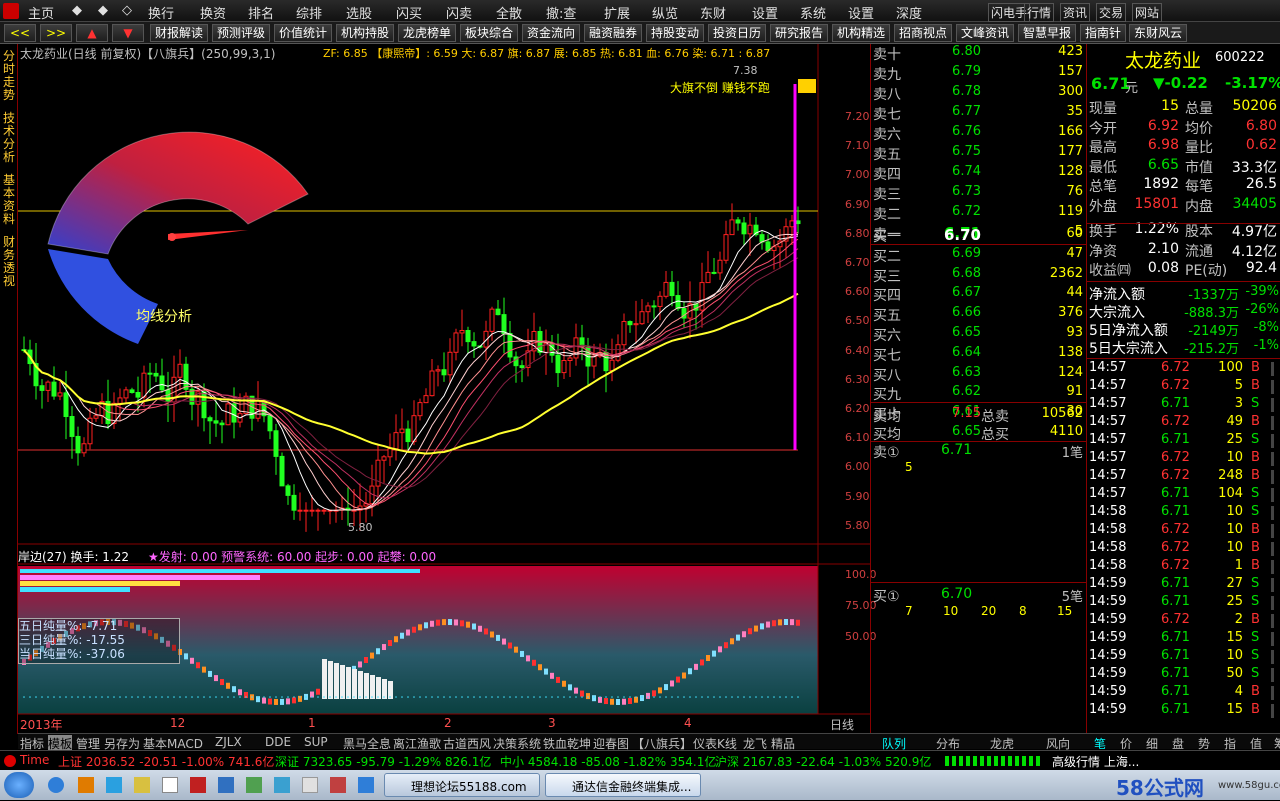 The height and width of the screenshot is (801, 1280). I want to click on toolbar-14: 智慧早报, so click(1047, 33).